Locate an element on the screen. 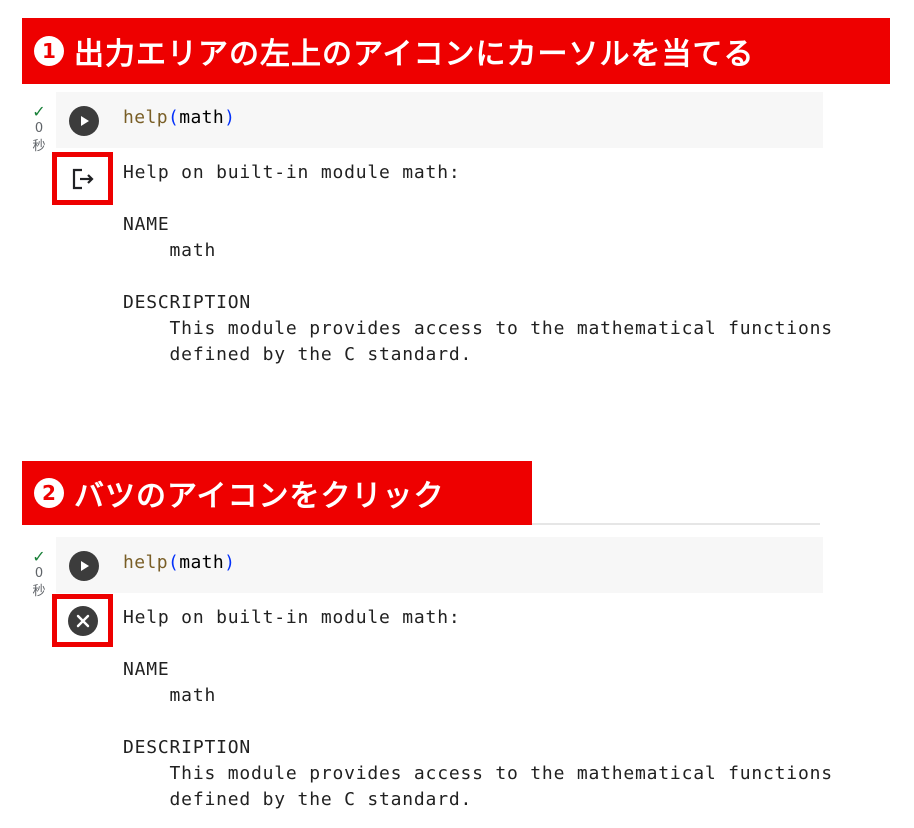 This screenshot has height=828, width=914. clear-output-button is located at coordinates (82, 620).